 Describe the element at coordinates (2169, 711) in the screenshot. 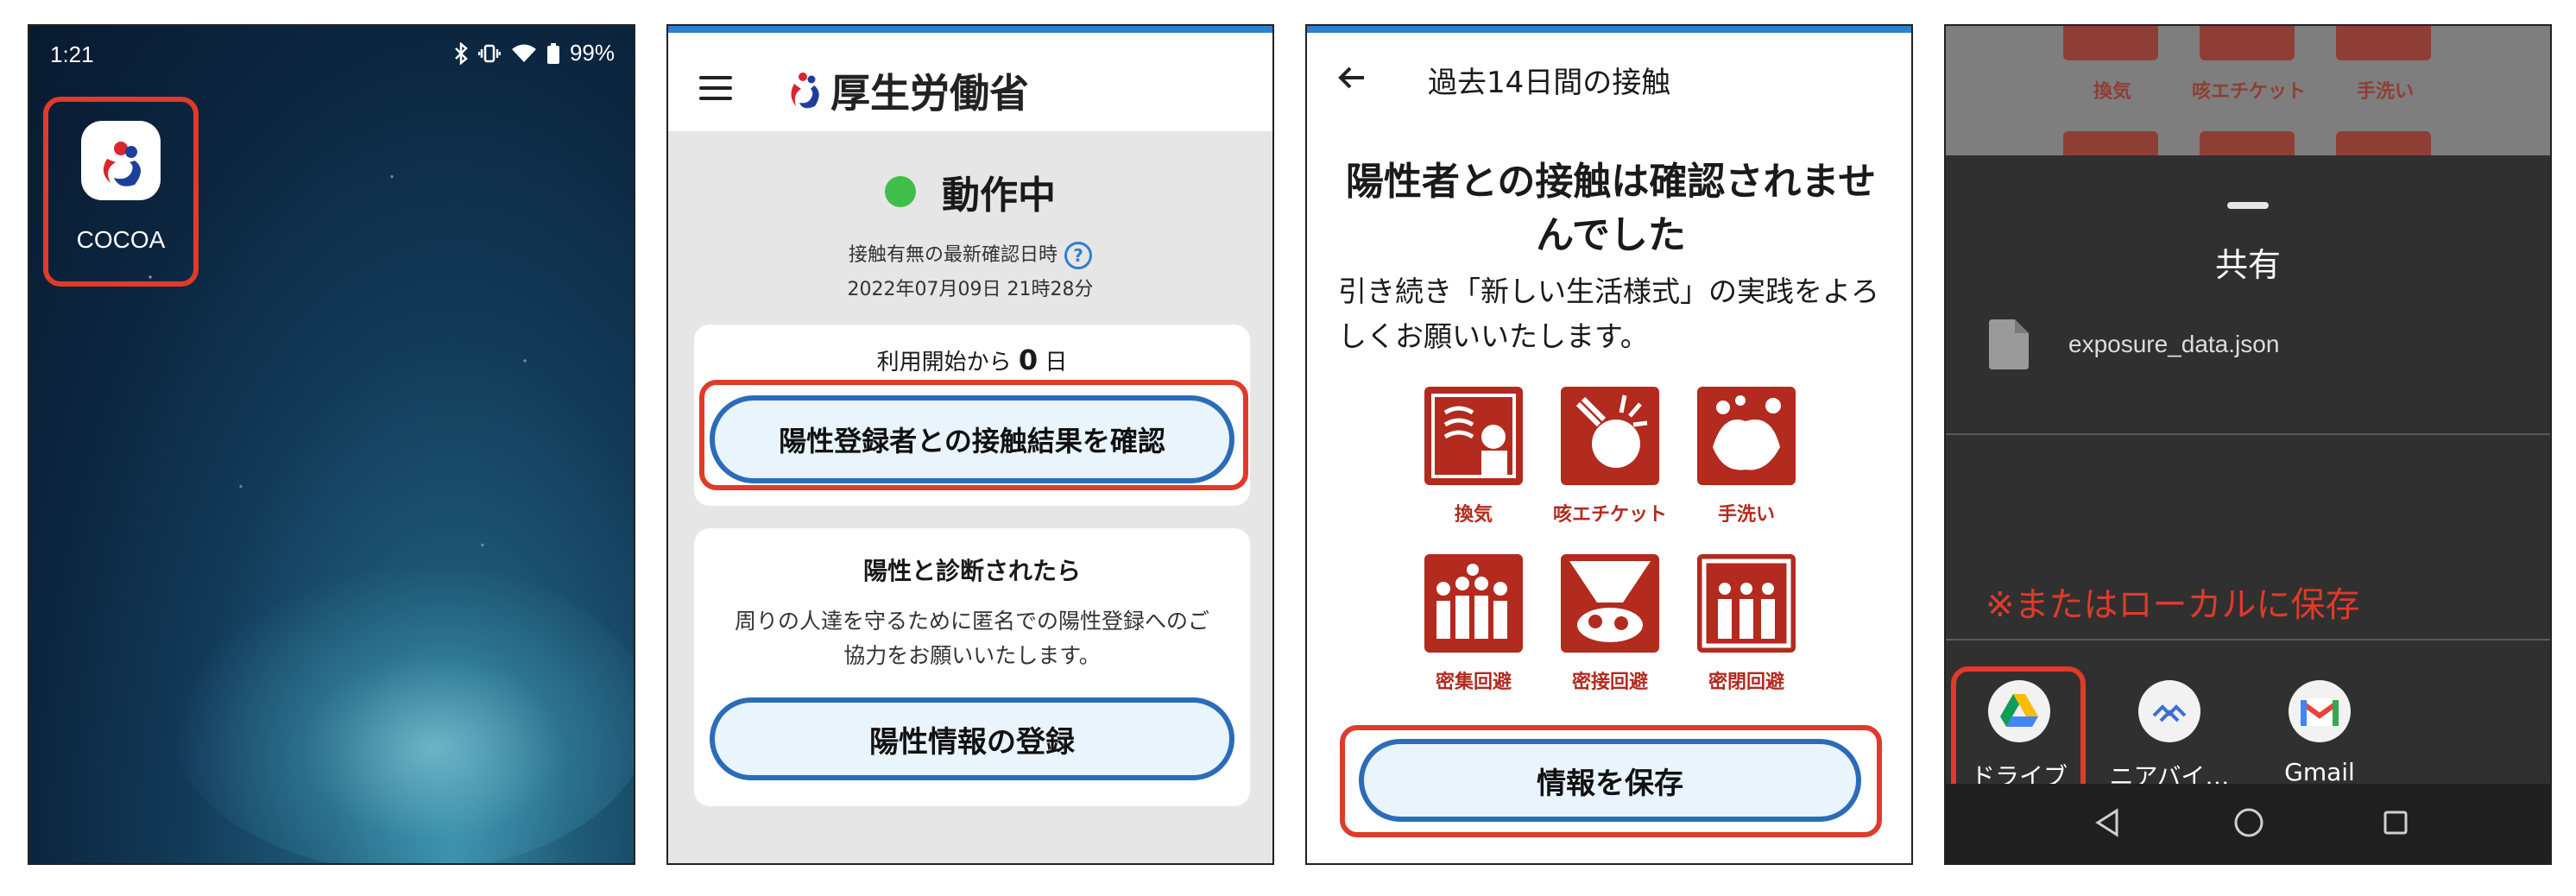

I see `nearby-share-icon` at that location.